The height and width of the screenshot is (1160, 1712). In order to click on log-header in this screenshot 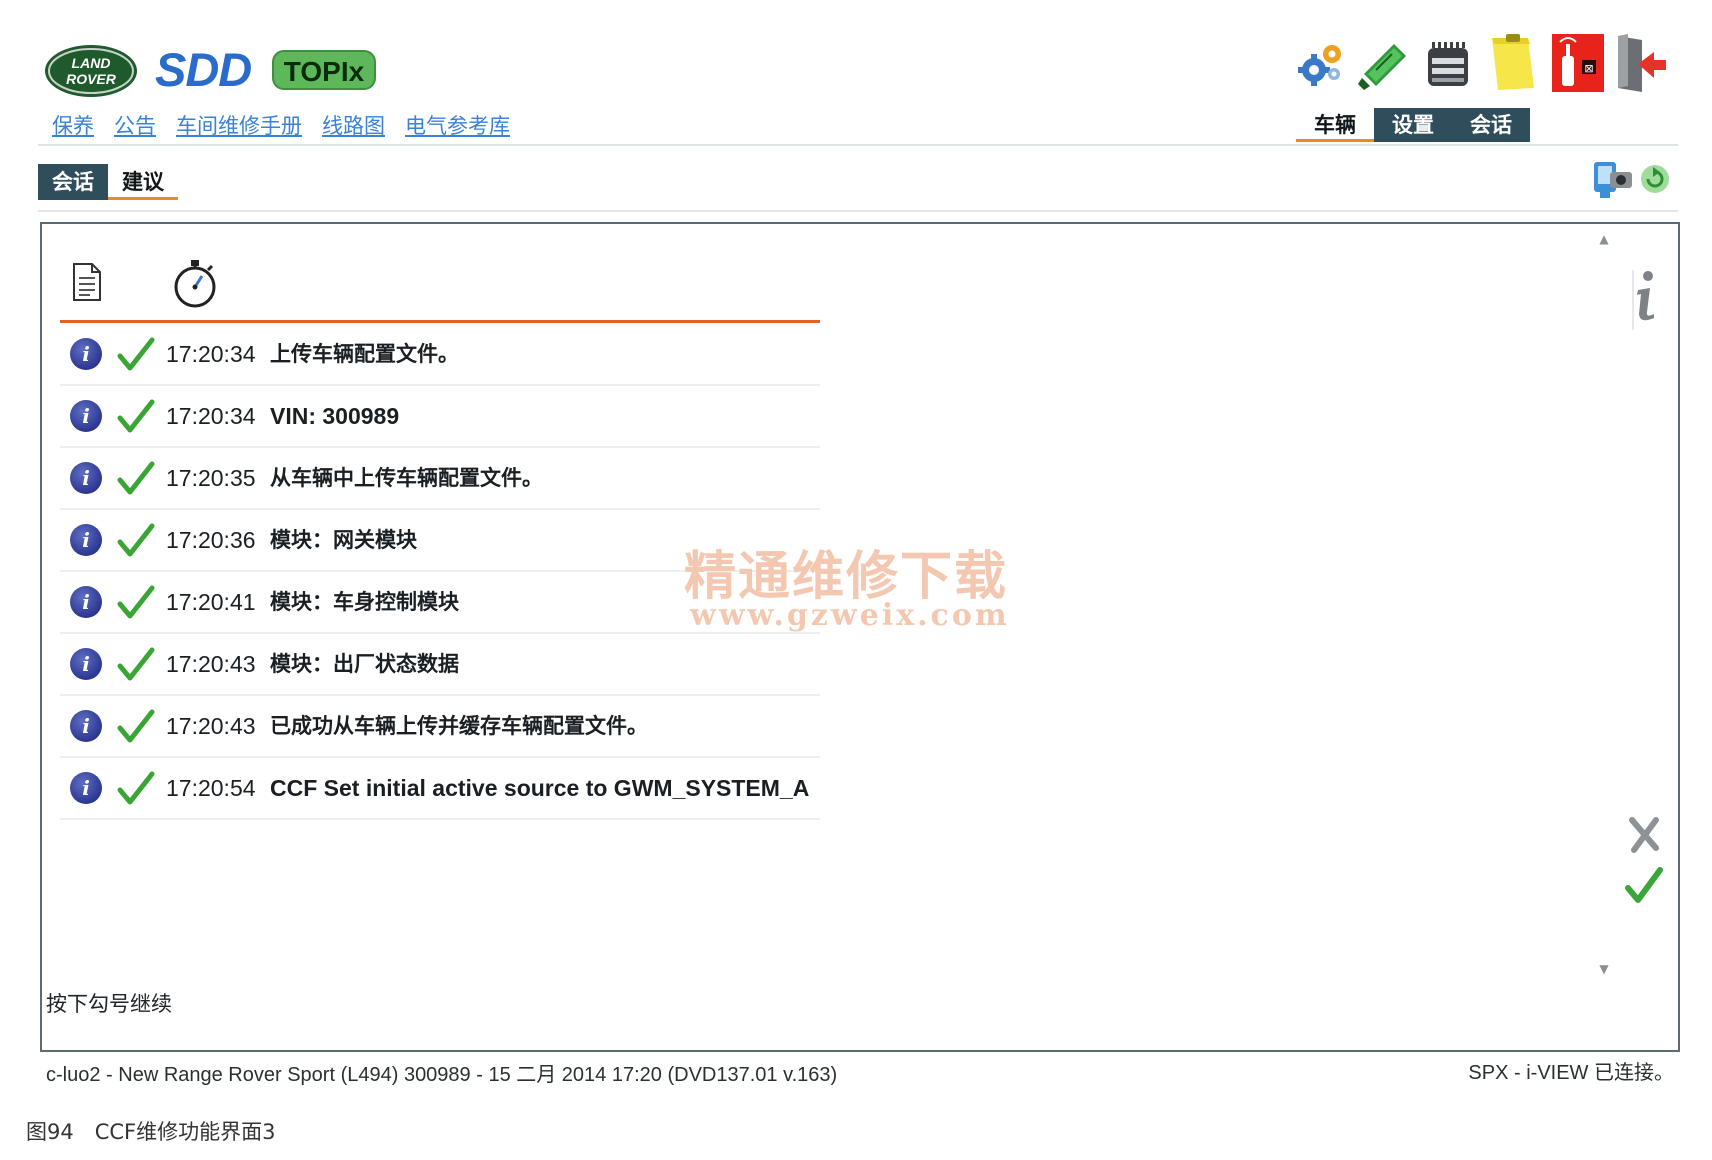, I will do `click(440, 289)`.